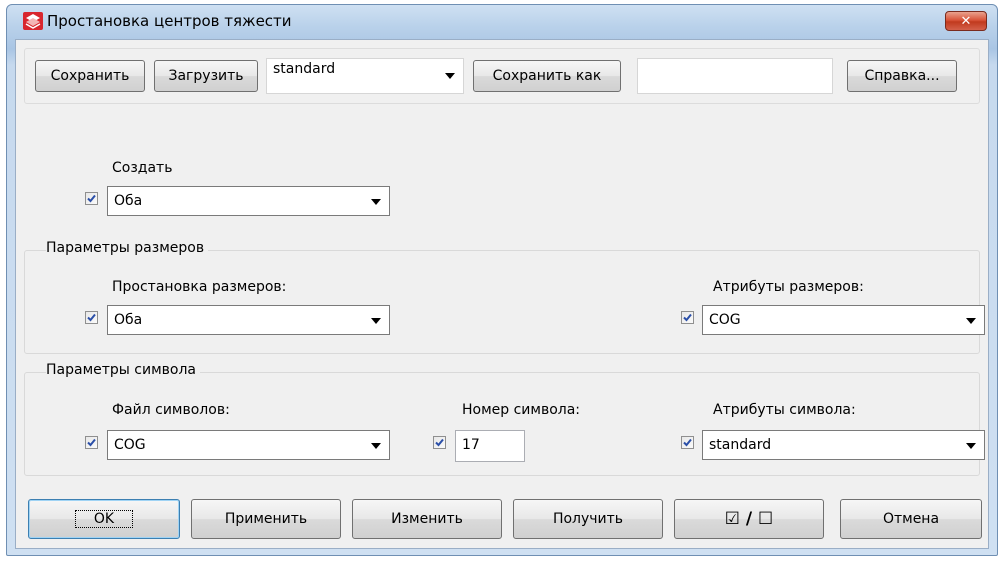 Image resolution: width=1006 pixels, height=561 pixels. What do you see at coordinates (128, 201) in the screenshot?
I see `create-select-value: Оба` at bounding box center [128, 201].